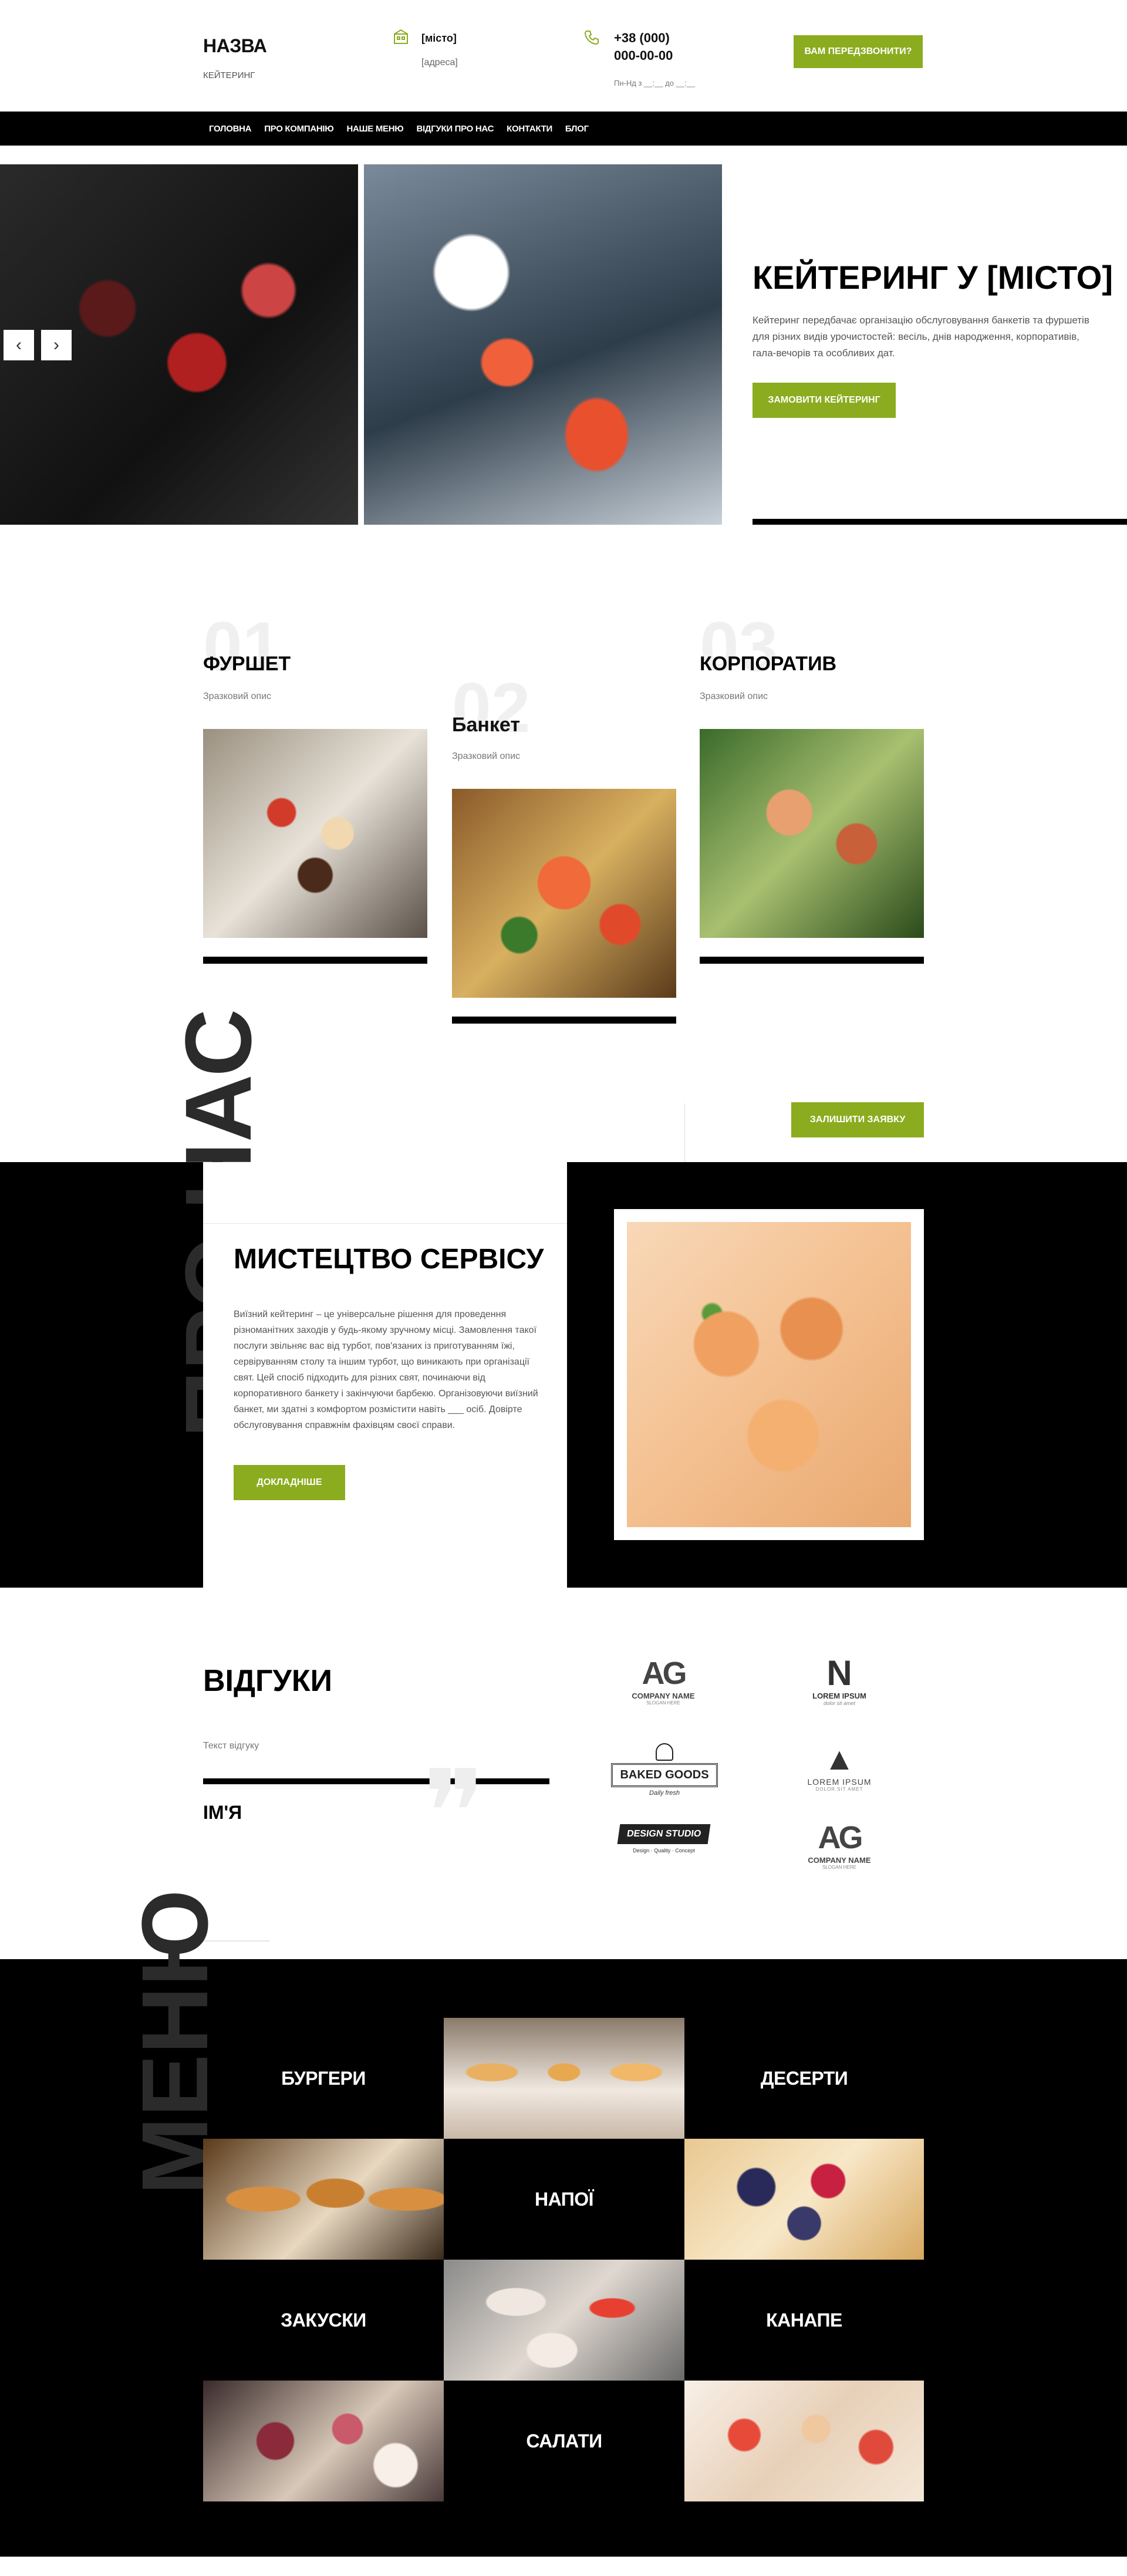  I want to click on brand-tagline: КЕЙТЕРИНГ, so click(229, 75).